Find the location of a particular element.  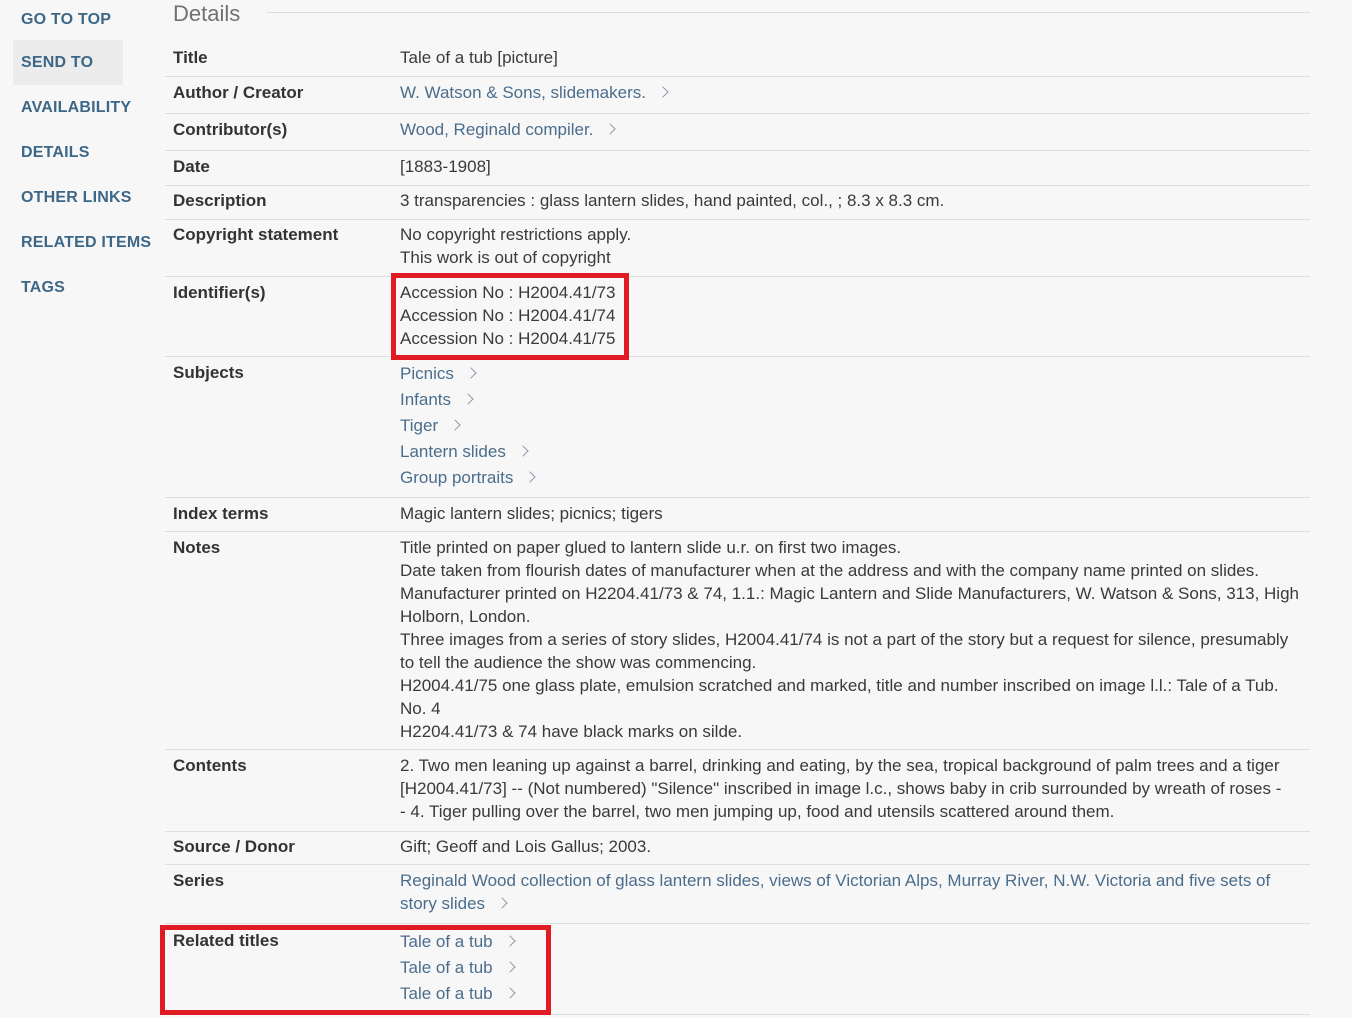

source-value: Gift; Geoff and Lois Gallus; 2003. is located at coordinates (526, 846).